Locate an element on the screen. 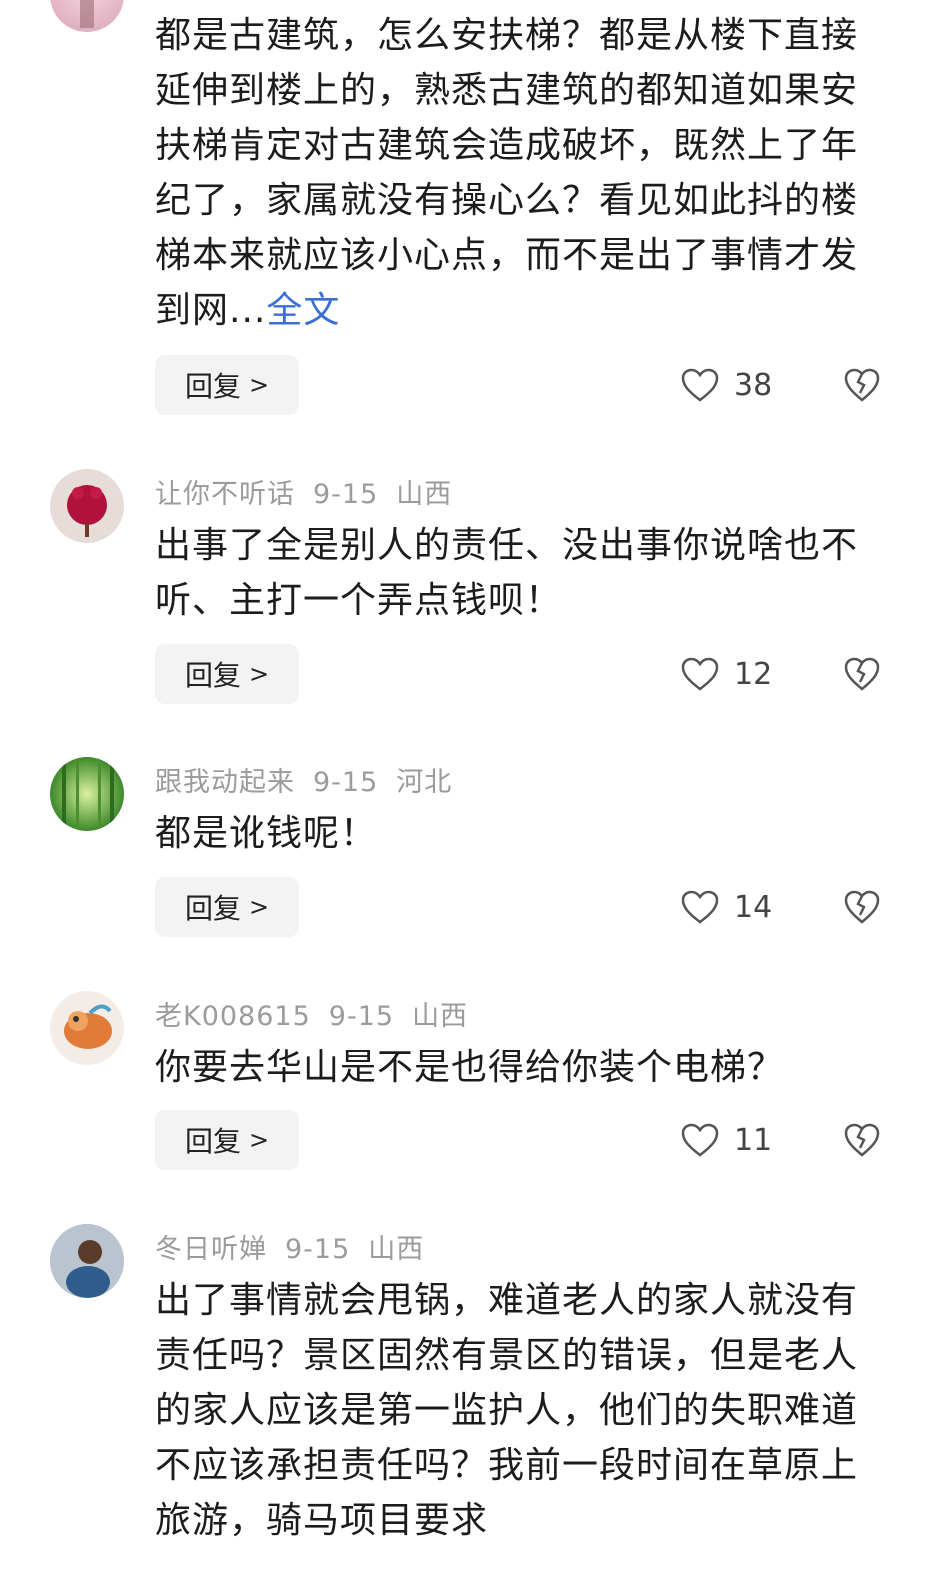 The image size is (942, 1583). comment-text: 都是讹钱呢！ is located at coordinates (266, 833).